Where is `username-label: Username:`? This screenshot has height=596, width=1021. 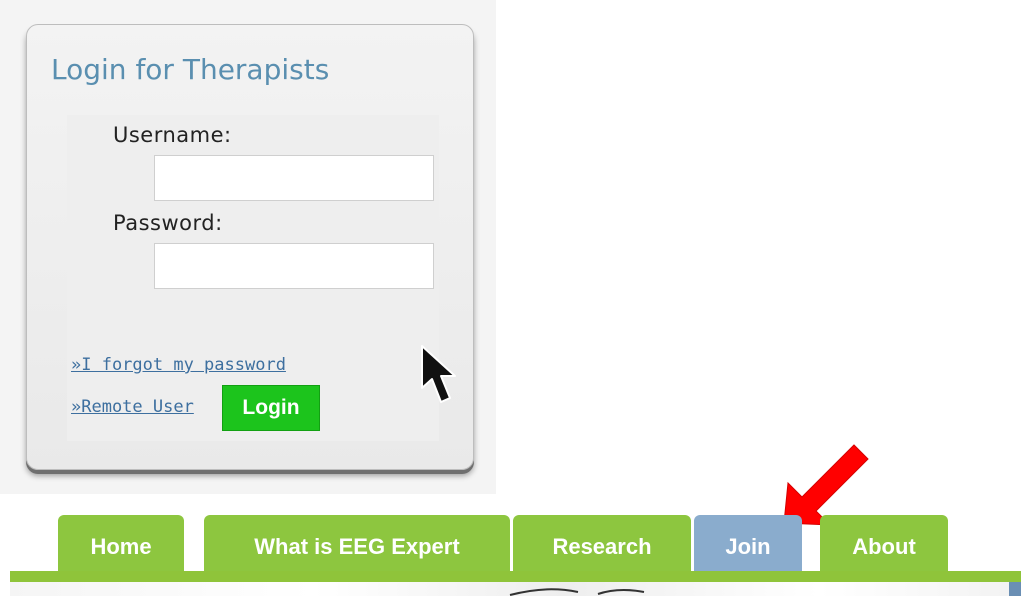
username-label: Username: is located at coordinates (172, 135).